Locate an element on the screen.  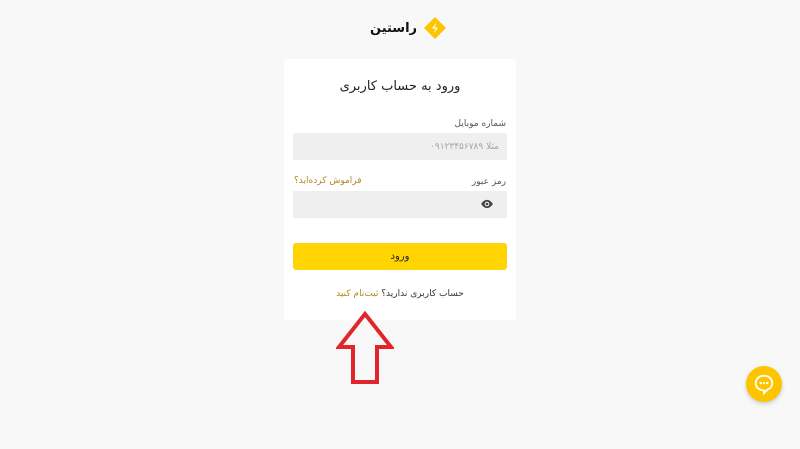
signup-link: ثبت‌نام کنید is located at coordinates (357, 294).